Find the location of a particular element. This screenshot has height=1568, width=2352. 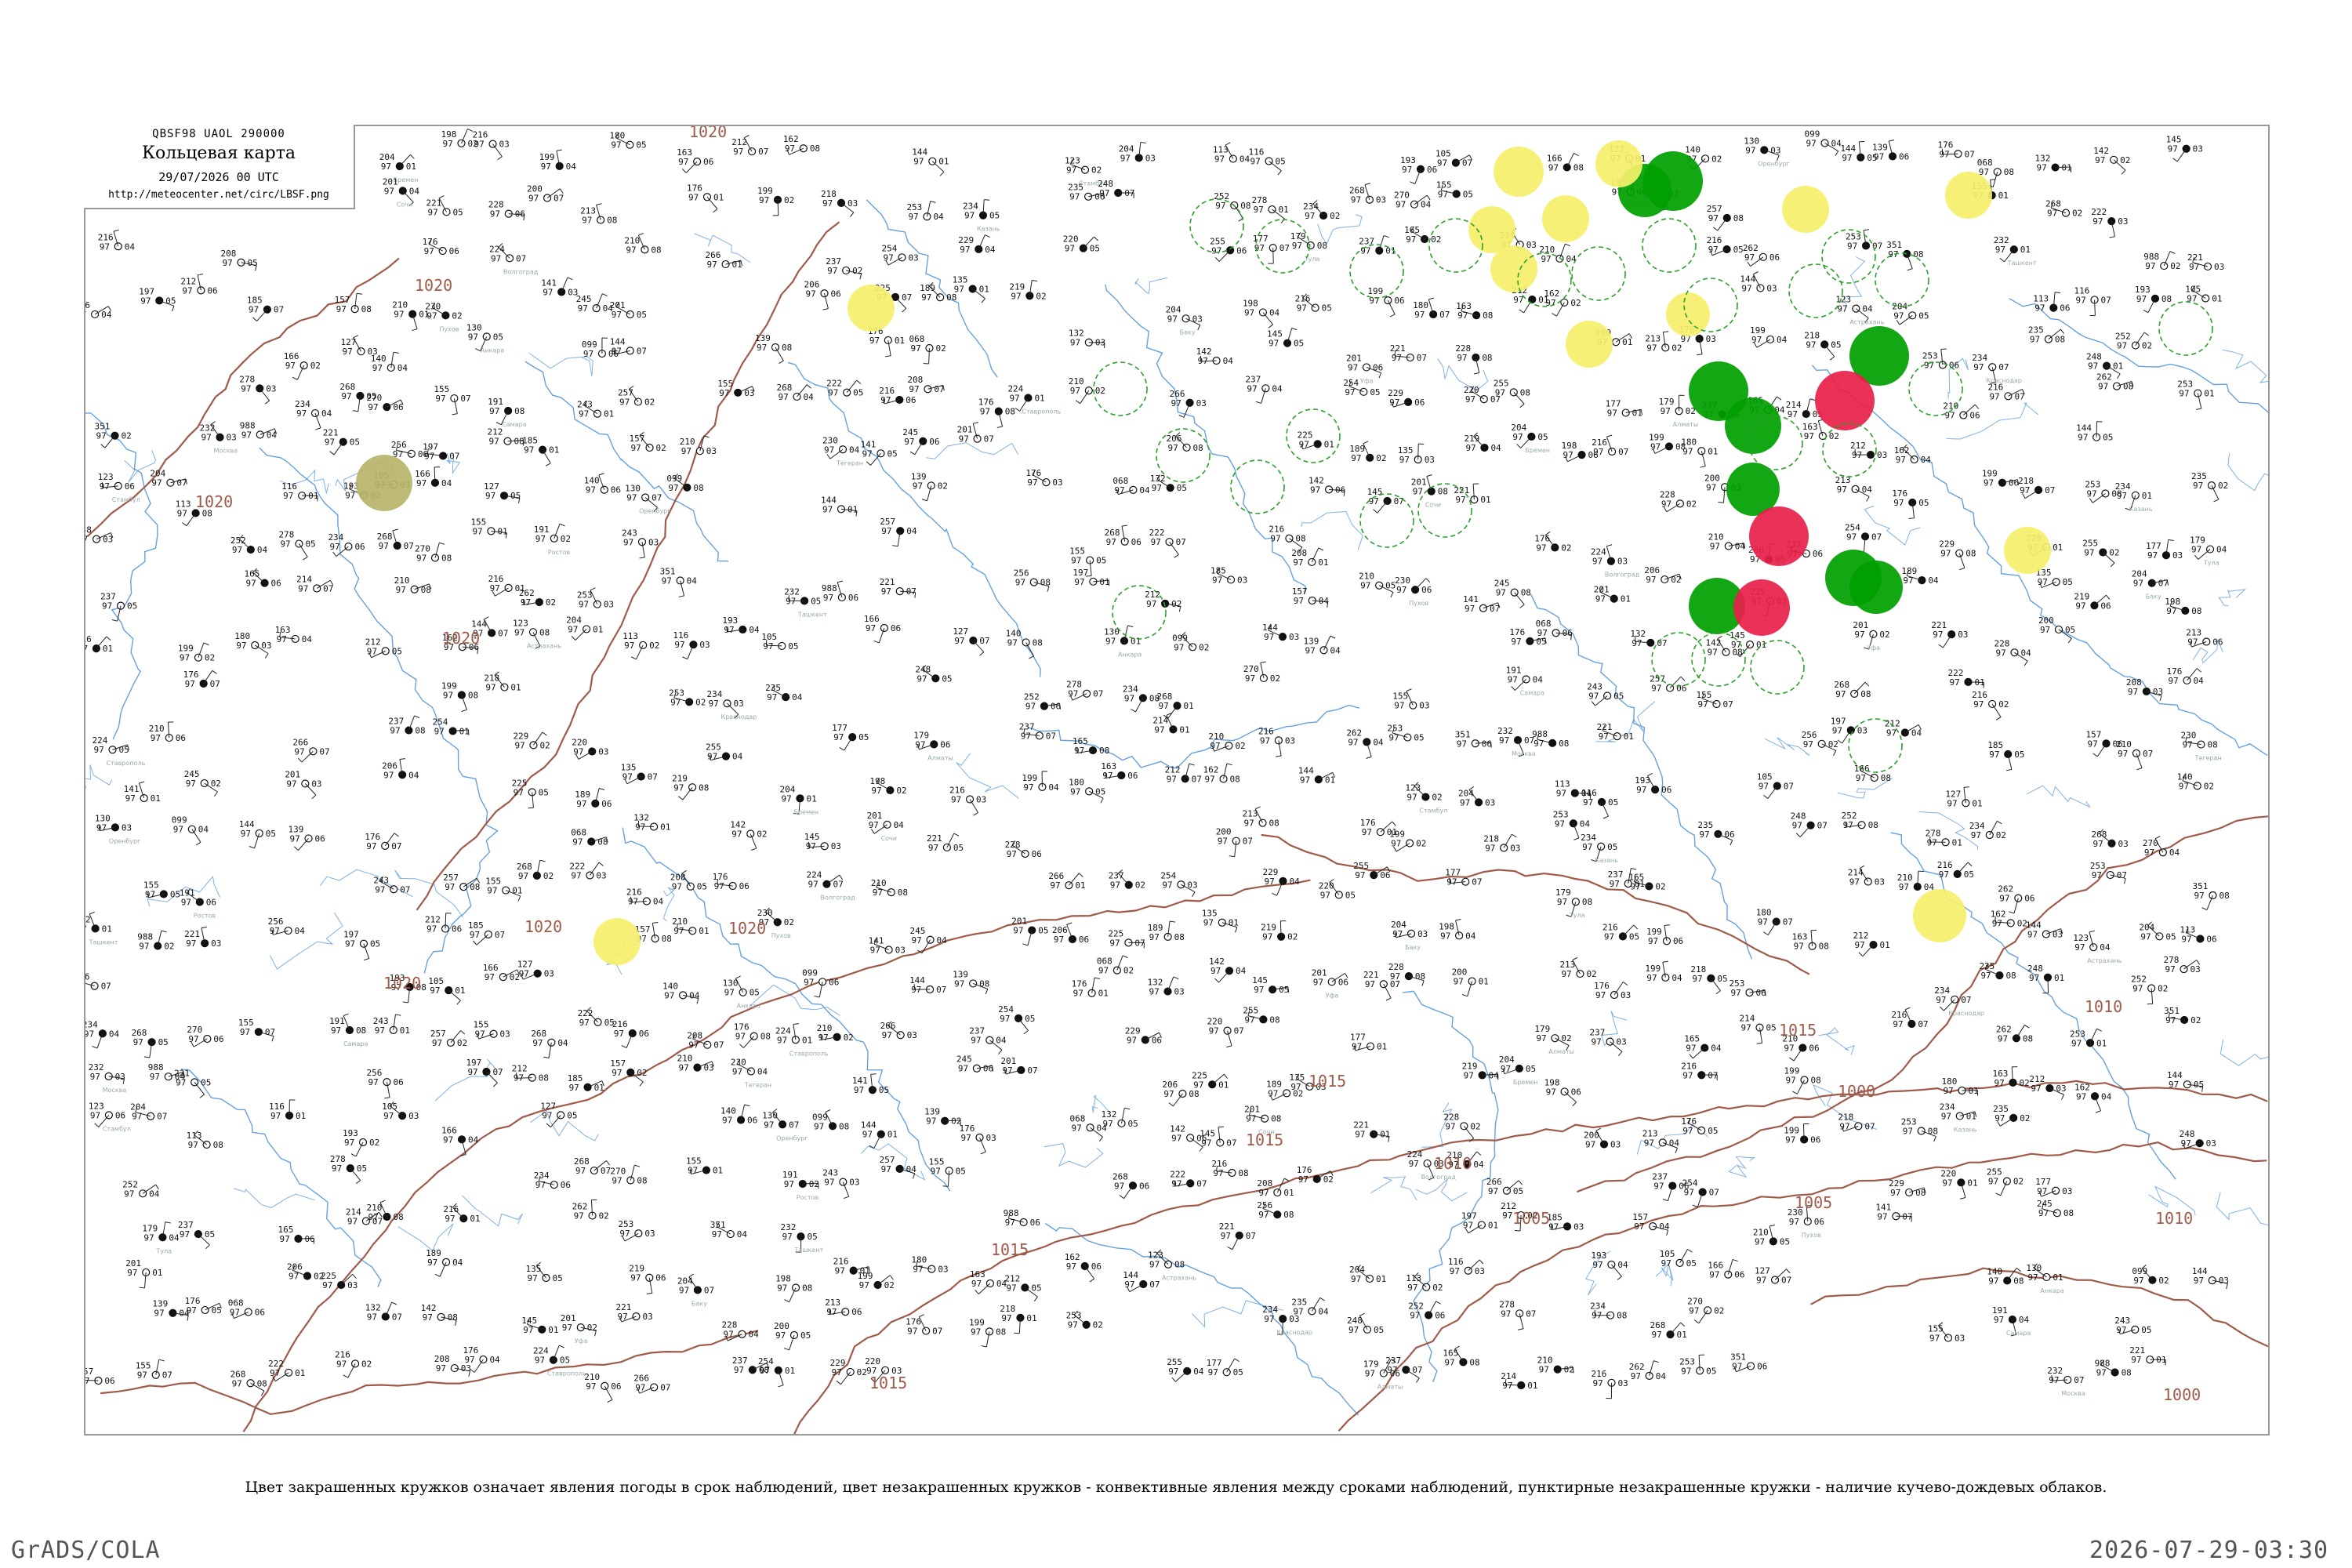

station-marker: 14297 04 is located at coordinates (1215, 356).